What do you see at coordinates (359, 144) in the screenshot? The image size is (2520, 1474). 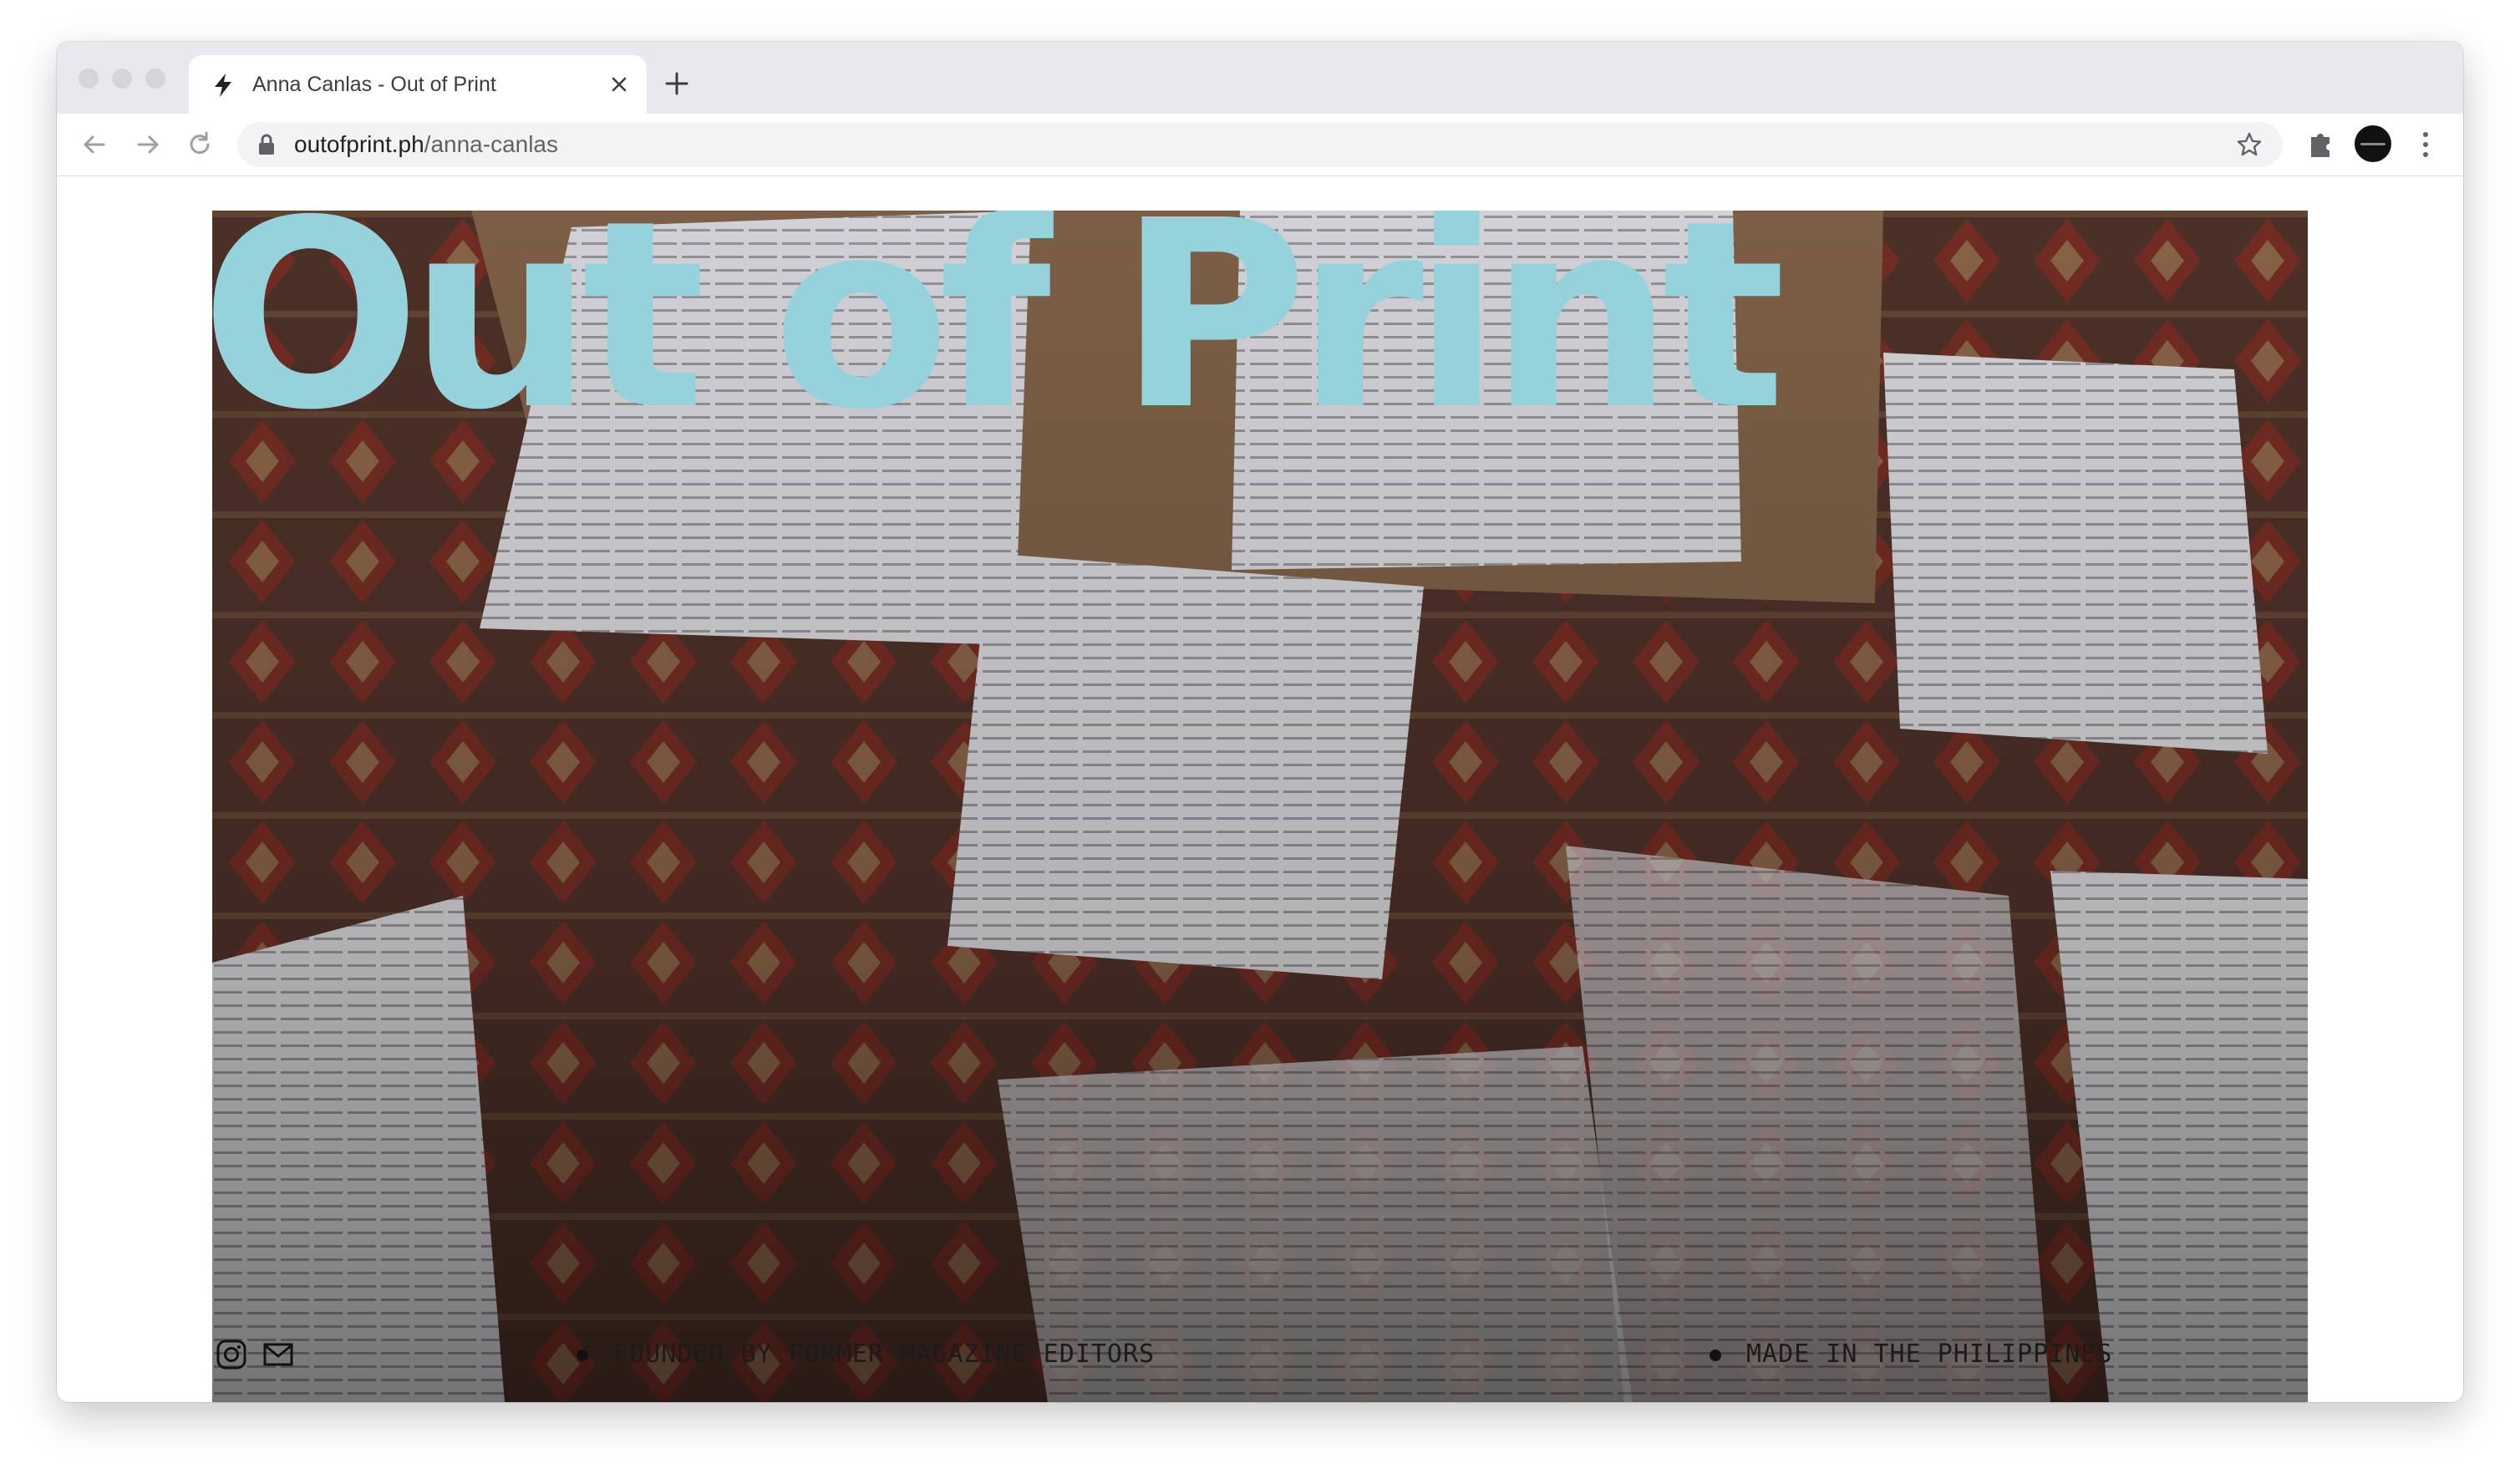 I see `url-domain: outofprint.ph` at bounding box center [359, 144].